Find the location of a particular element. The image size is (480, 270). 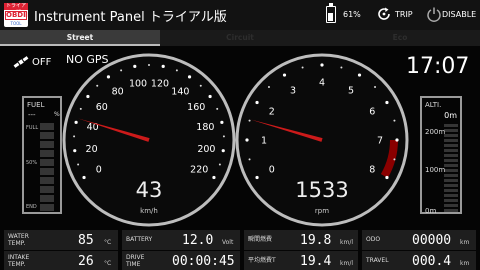

speedometer-tick-label: 220 is located at coordinates (199, 170).